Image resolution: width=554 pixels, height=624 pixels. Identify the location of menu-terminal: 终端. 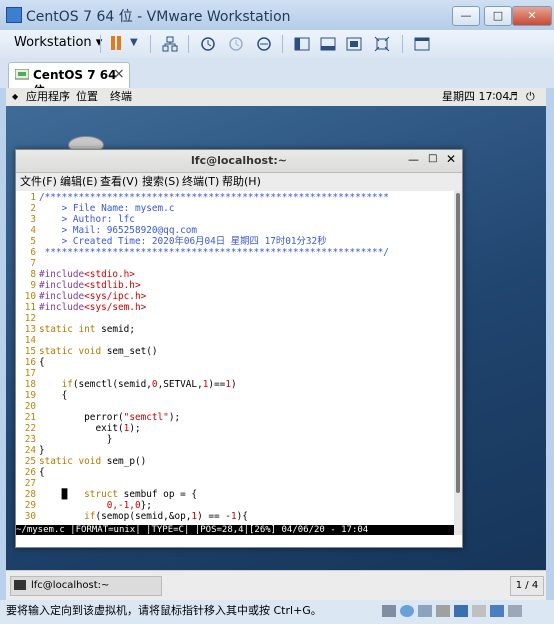
(121, 97).